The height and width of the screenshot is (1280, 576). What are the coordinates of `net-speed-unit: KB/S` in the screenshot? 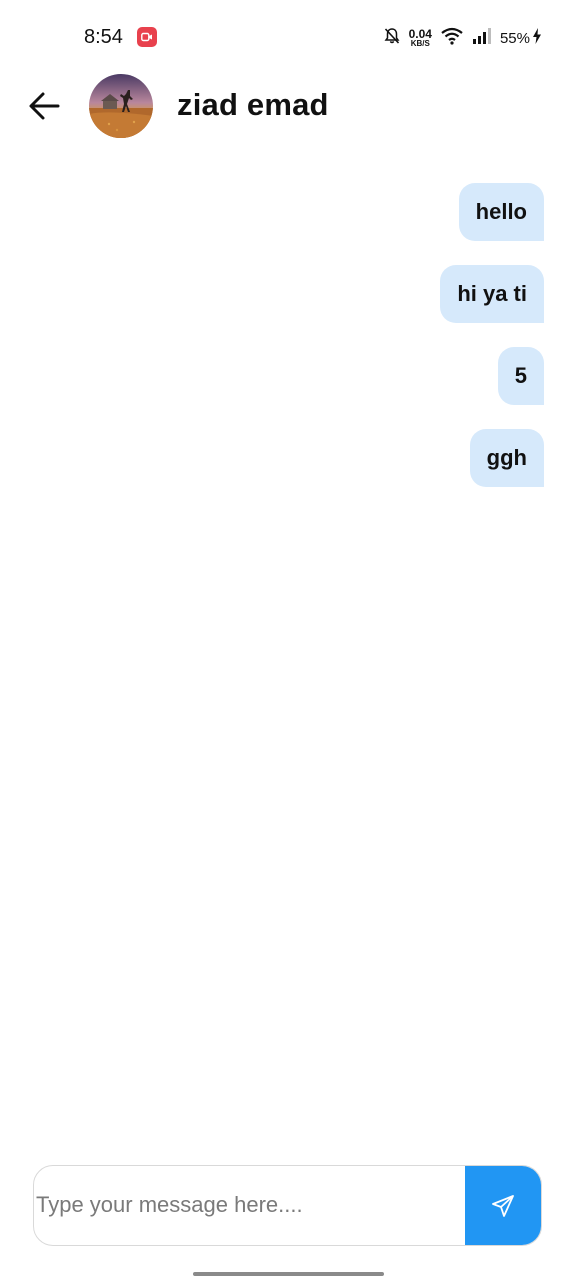 It's located at (420, 43).